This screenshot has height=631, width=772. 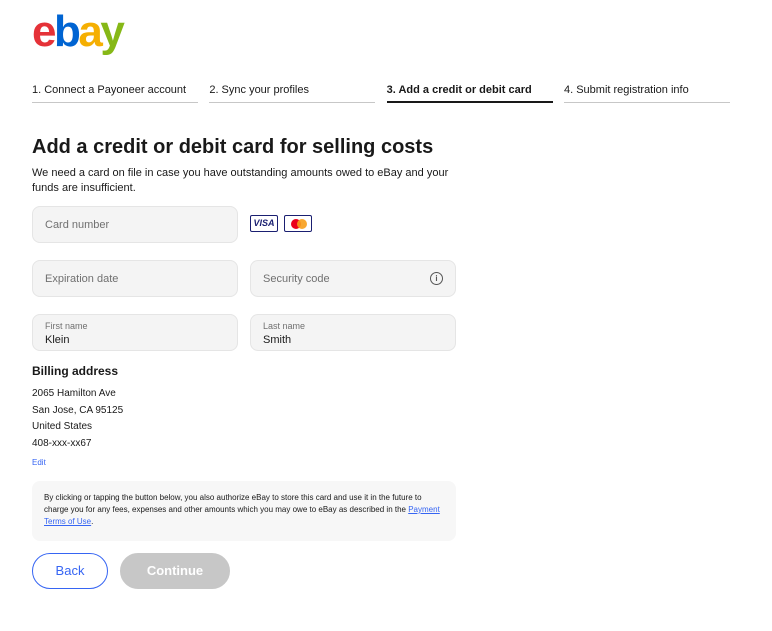 What do you see at coordinates (62, 443) in the screenshot?
I see `address-phone: 408-xxx-xx67` at bounding box center [62, 443].